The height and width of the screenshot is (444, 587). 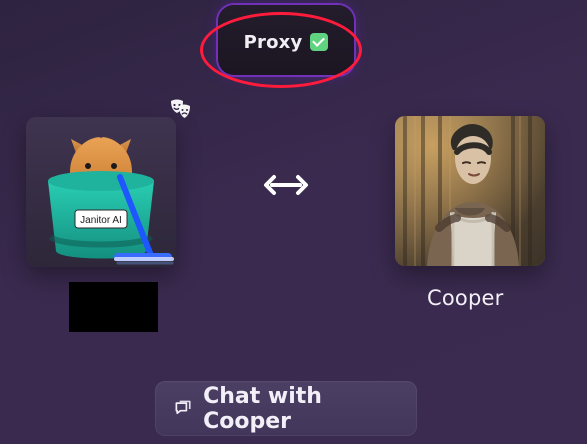 I want to click on right-character-name: Cooper, so click(x=465, y=298).